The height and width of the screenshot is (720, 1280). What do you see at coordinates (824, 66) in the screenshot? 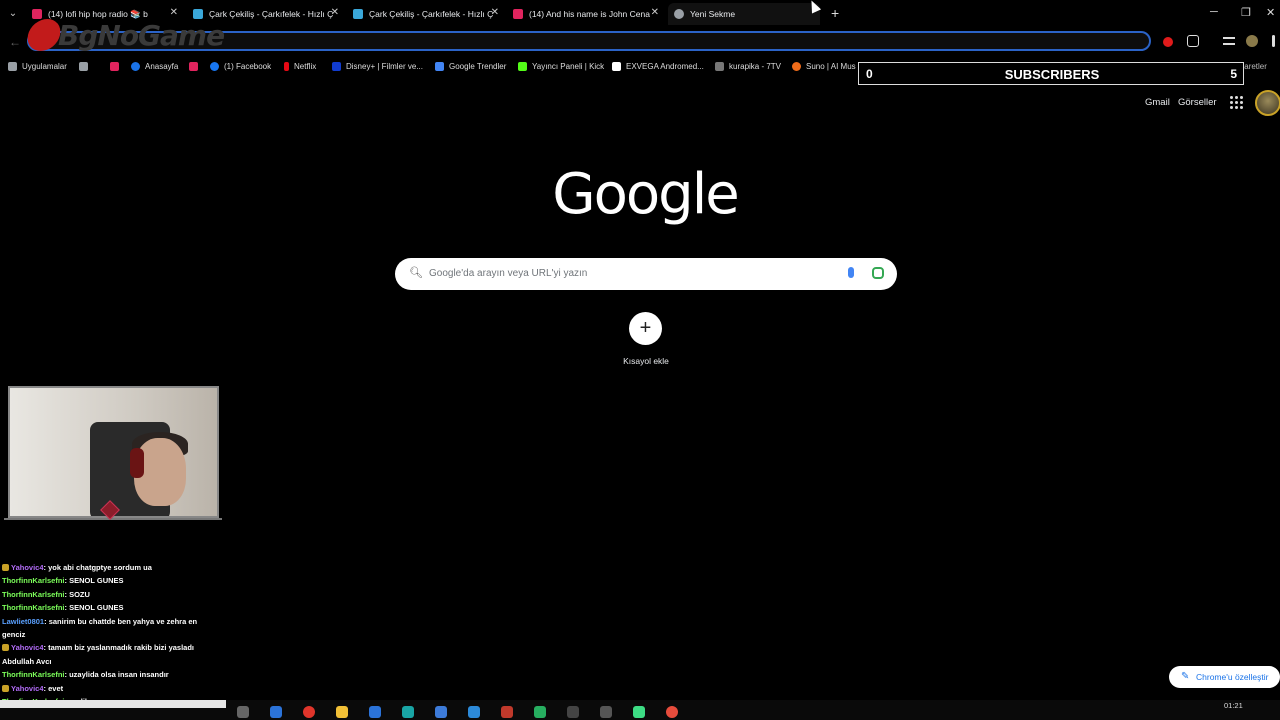
I see `bookmark-suno: Suno | AI Musi` at bounding box center [824, 66].